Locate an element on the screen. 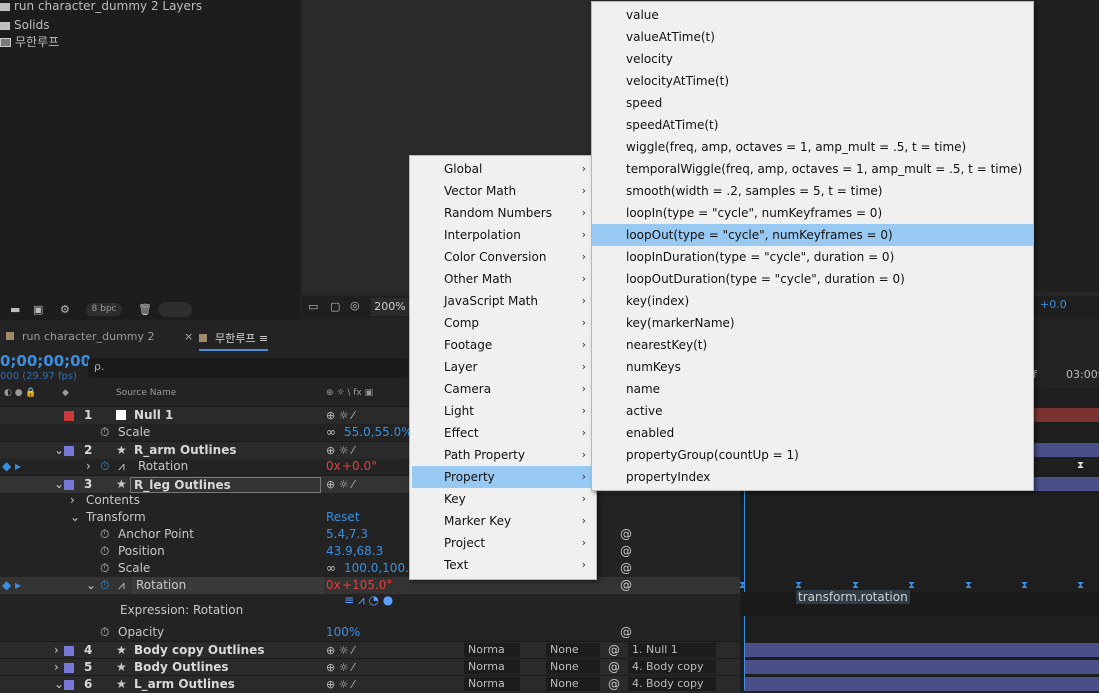 The image size is (1099, 693). property-menu-item: velocityAtTime(t) is located at coordinates (812, 81).